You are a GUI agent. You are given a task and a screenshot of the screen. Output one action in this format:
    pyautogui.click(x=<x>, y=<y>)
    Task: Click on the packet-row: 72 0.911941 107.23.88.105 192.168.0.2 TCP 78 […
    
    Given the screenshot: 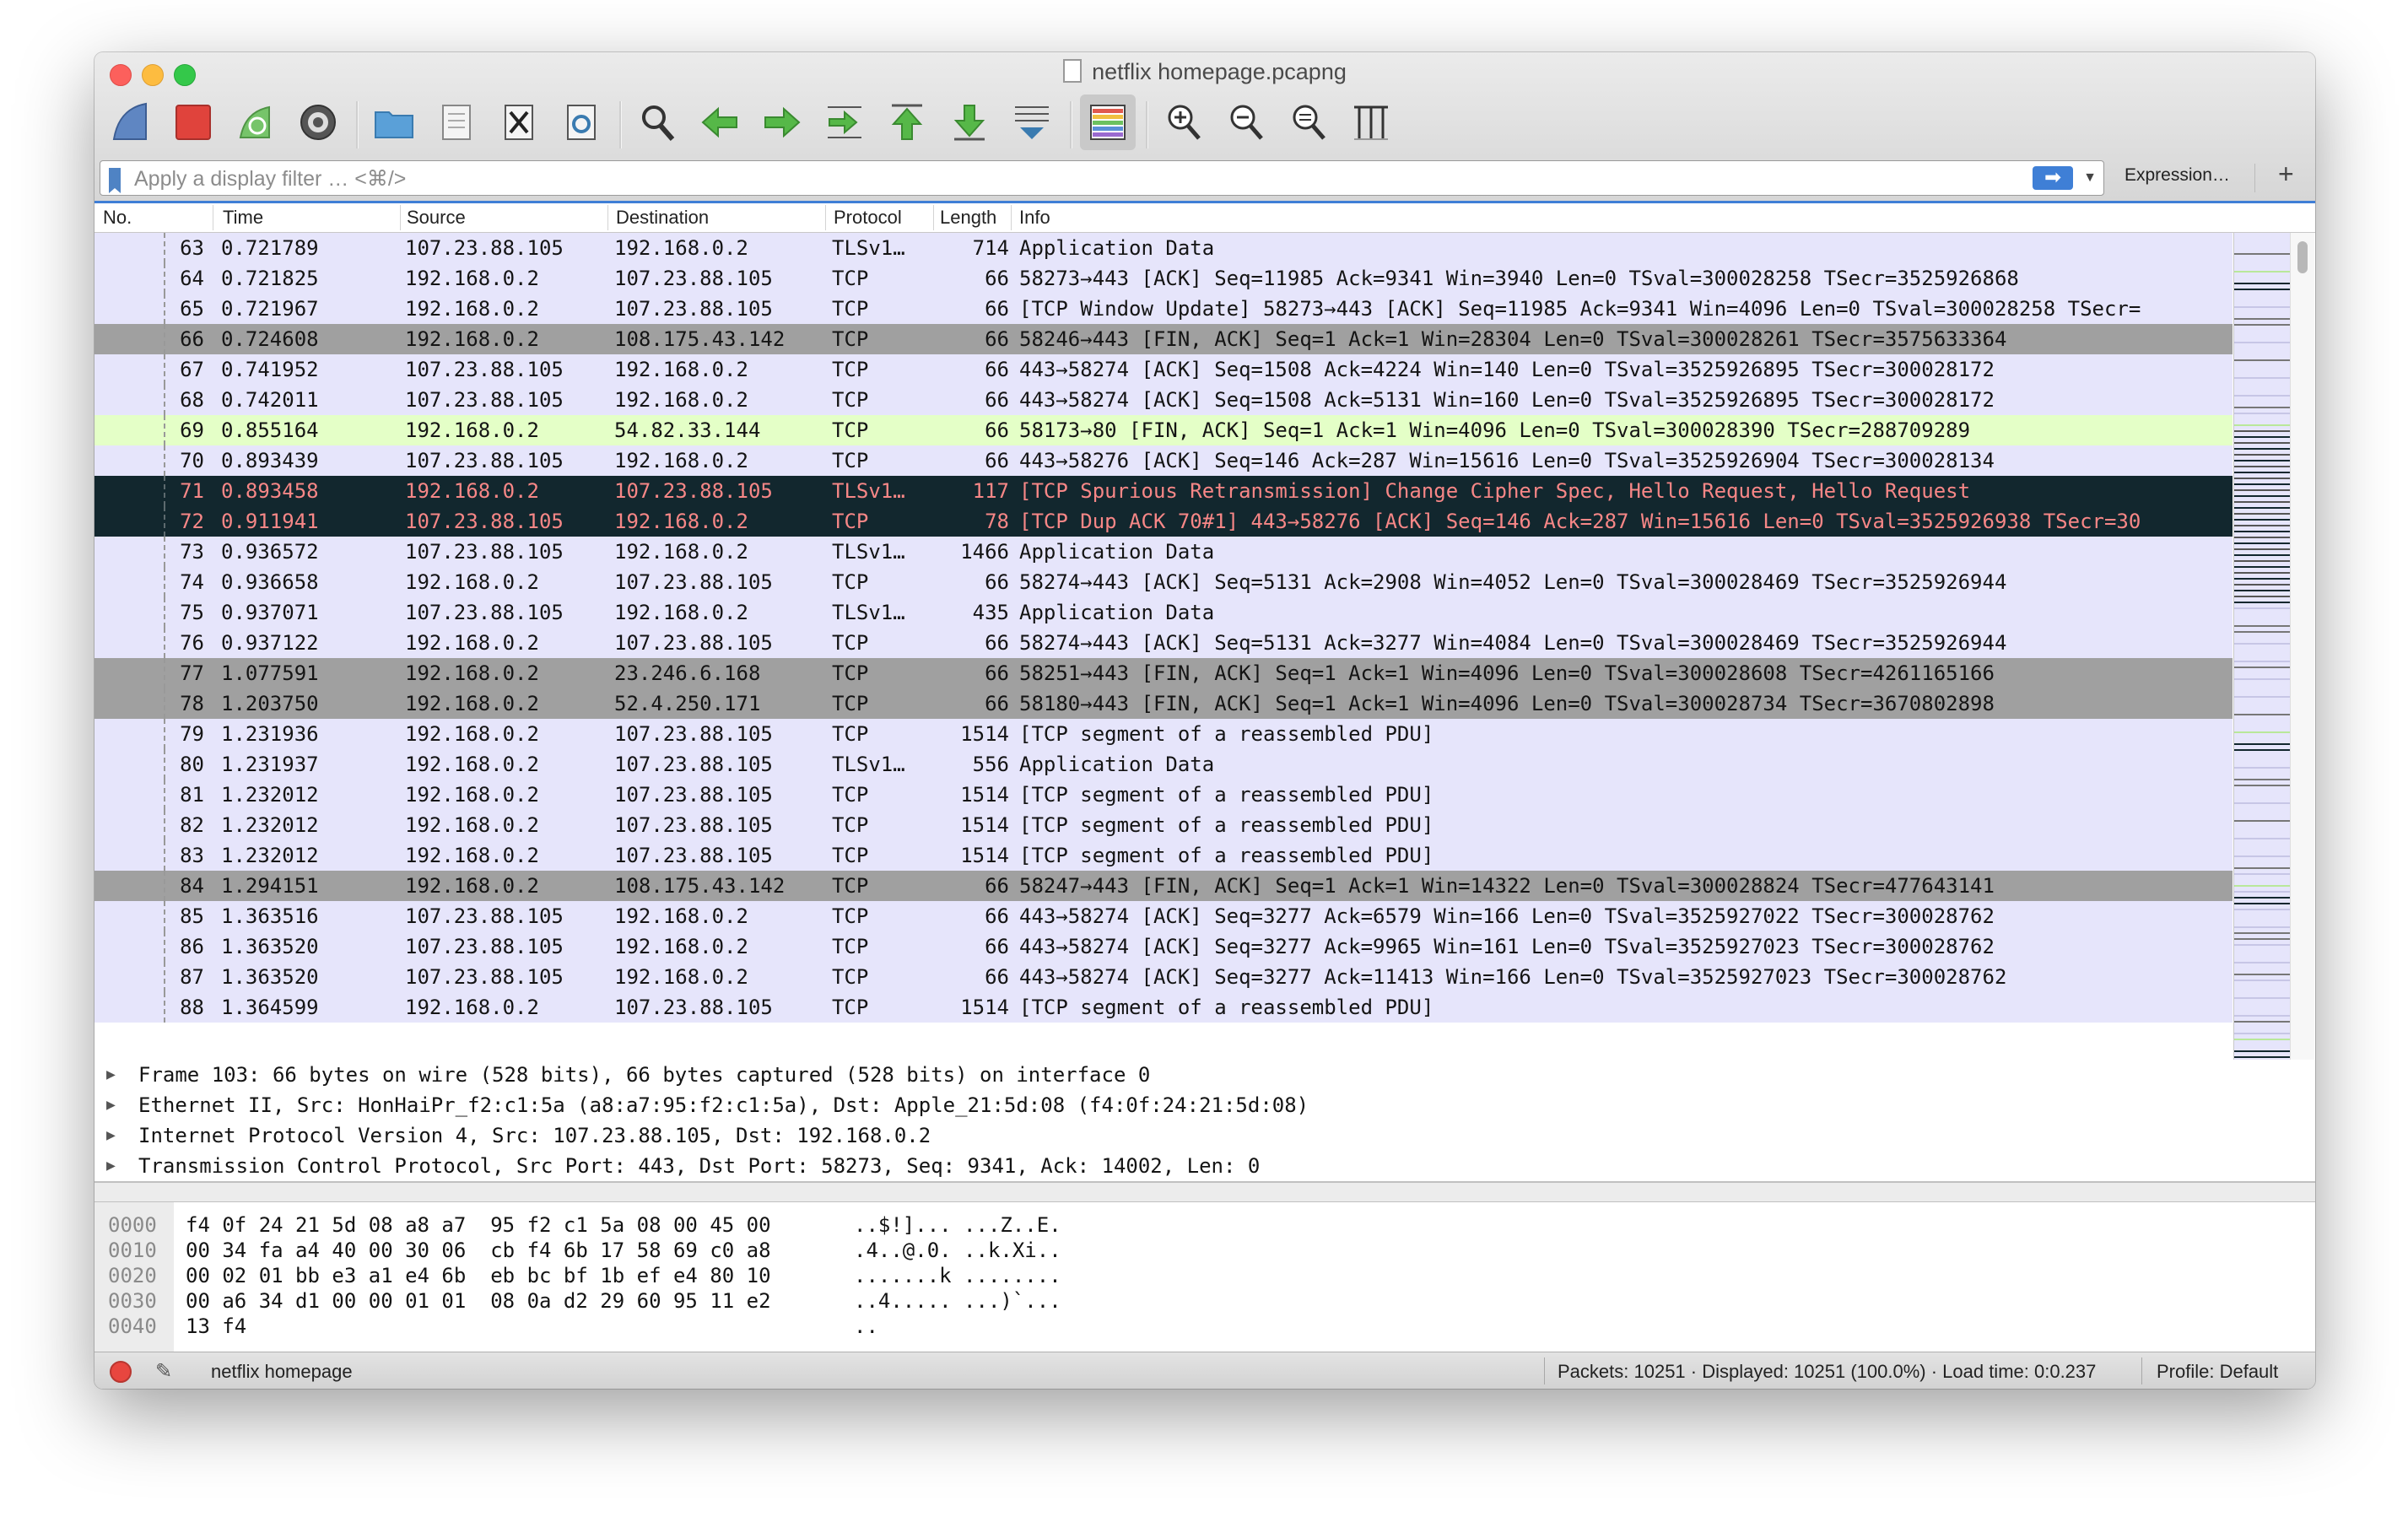 What is the action you would take?
    pyautogui.click(x=1163, y=521)
    